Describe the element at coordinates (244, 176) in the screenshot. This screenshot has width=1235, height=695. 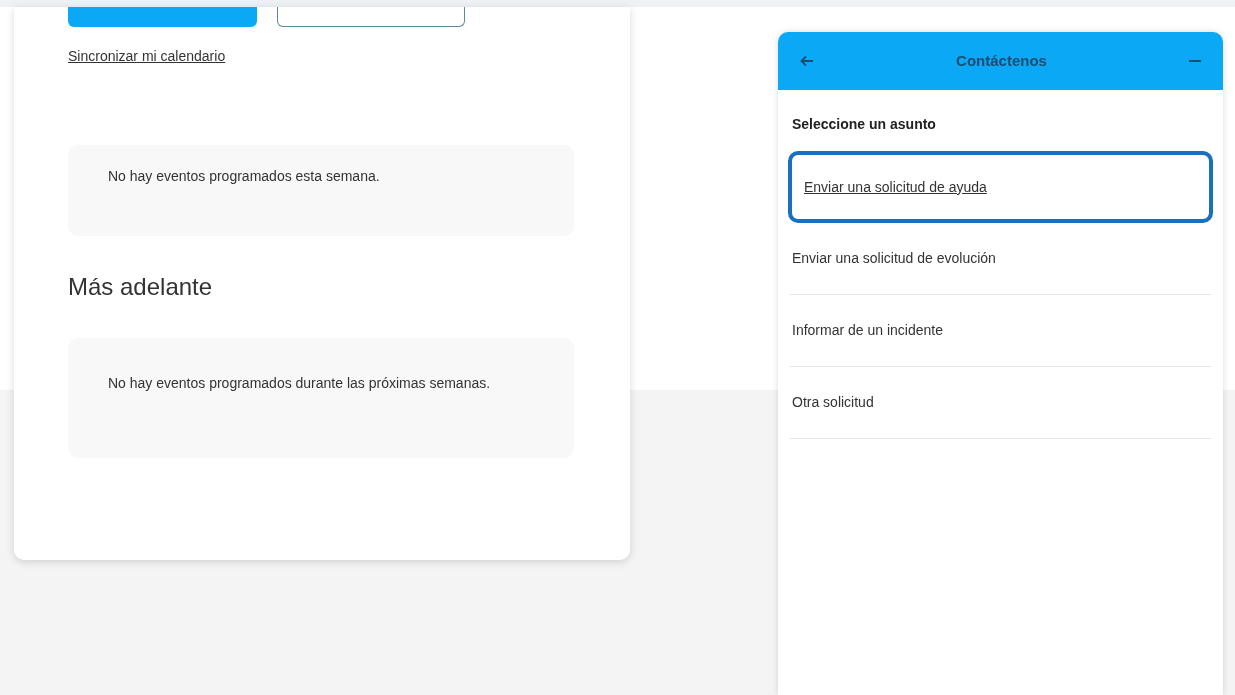
I see `empty-events-message: No hay eventos programados esta semana.` at that location.